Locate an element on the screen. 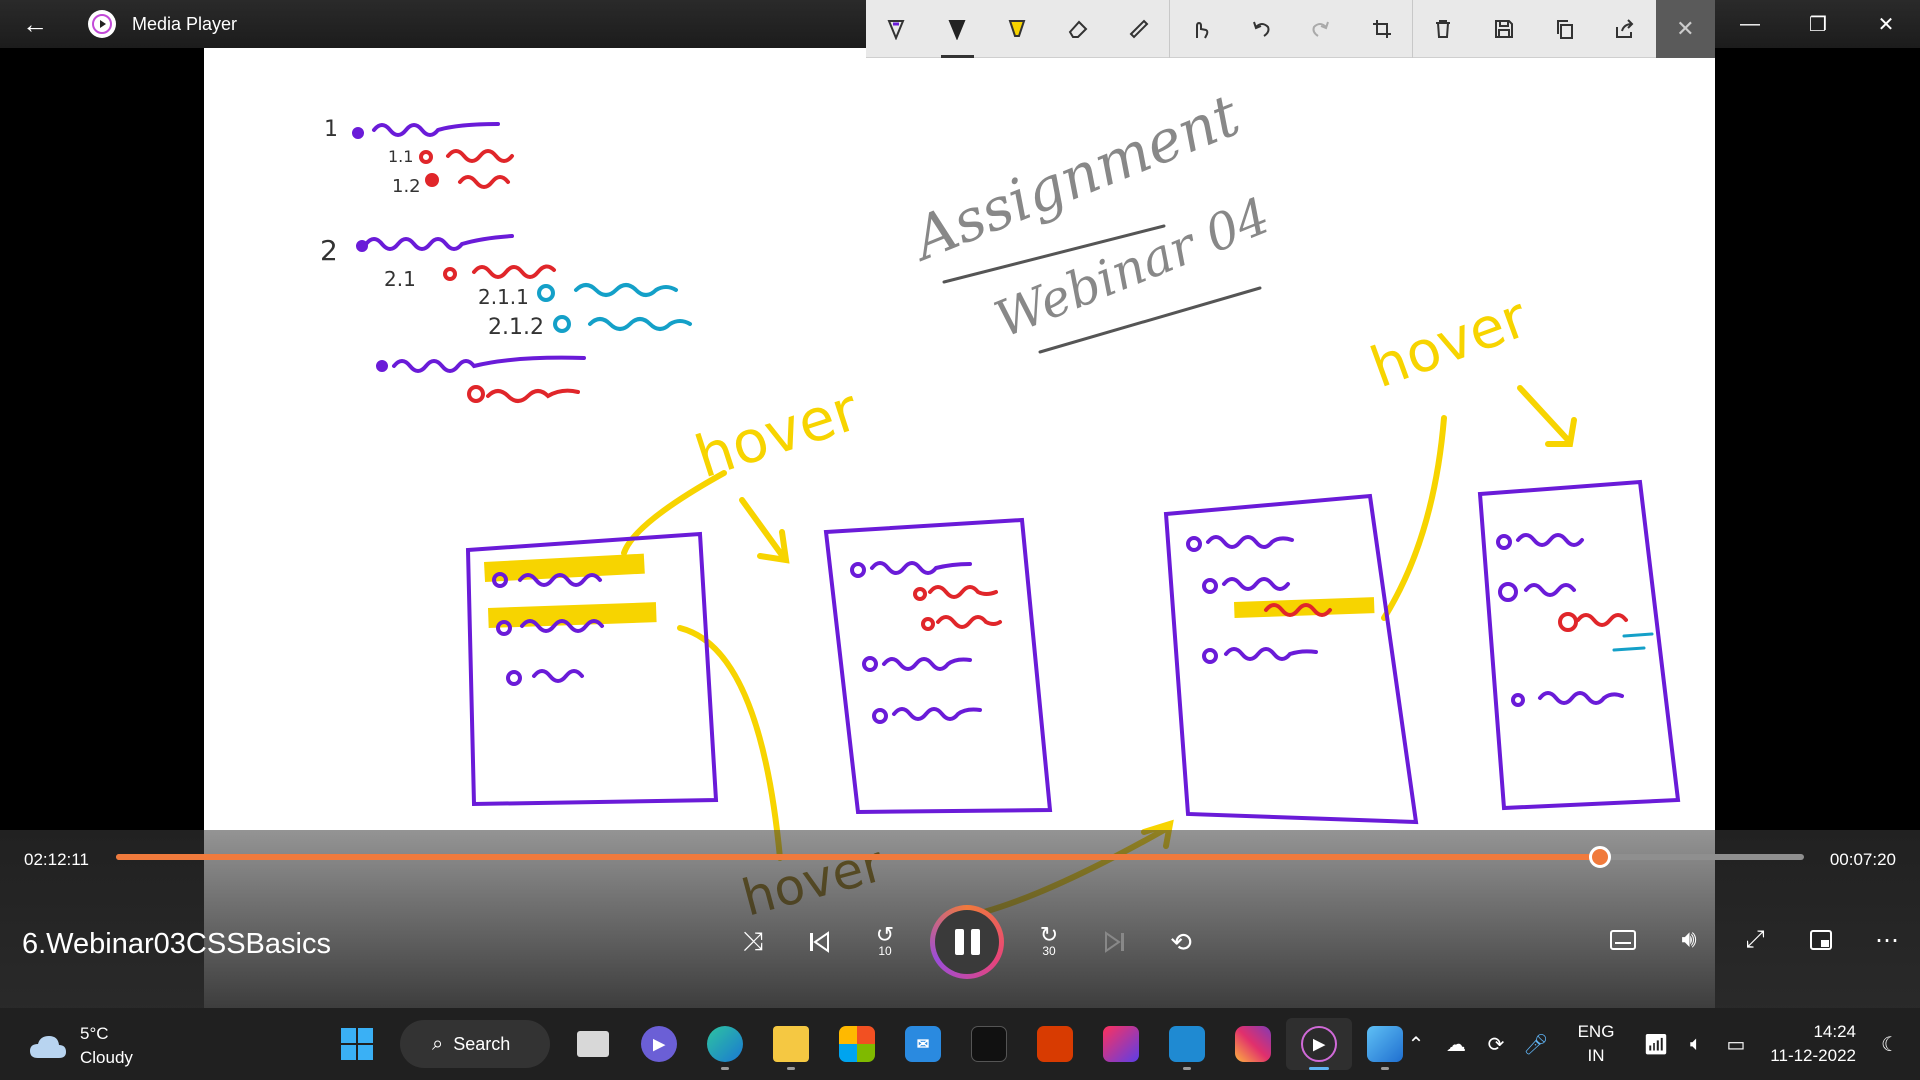 This screenshot has height=1080, width=1920. restore-icon: ❐ is located at coordinates (1818, 24).